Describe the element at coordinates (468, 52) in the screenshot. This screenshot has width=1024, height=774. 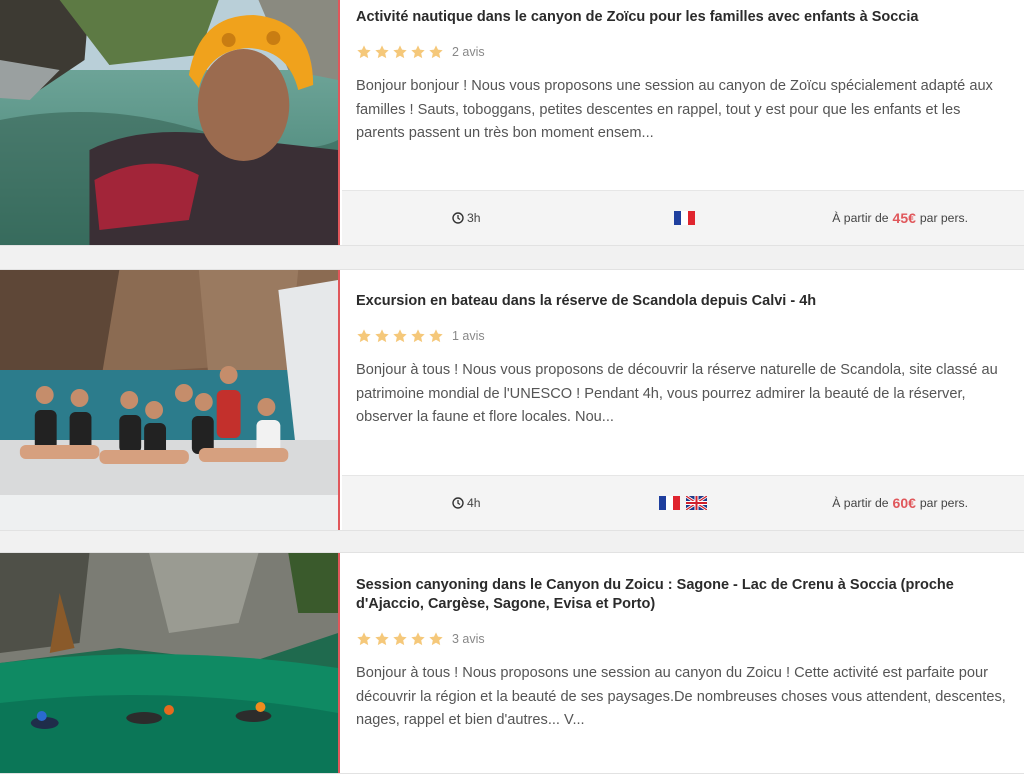
I see `review-count: 2 avis` at that location.